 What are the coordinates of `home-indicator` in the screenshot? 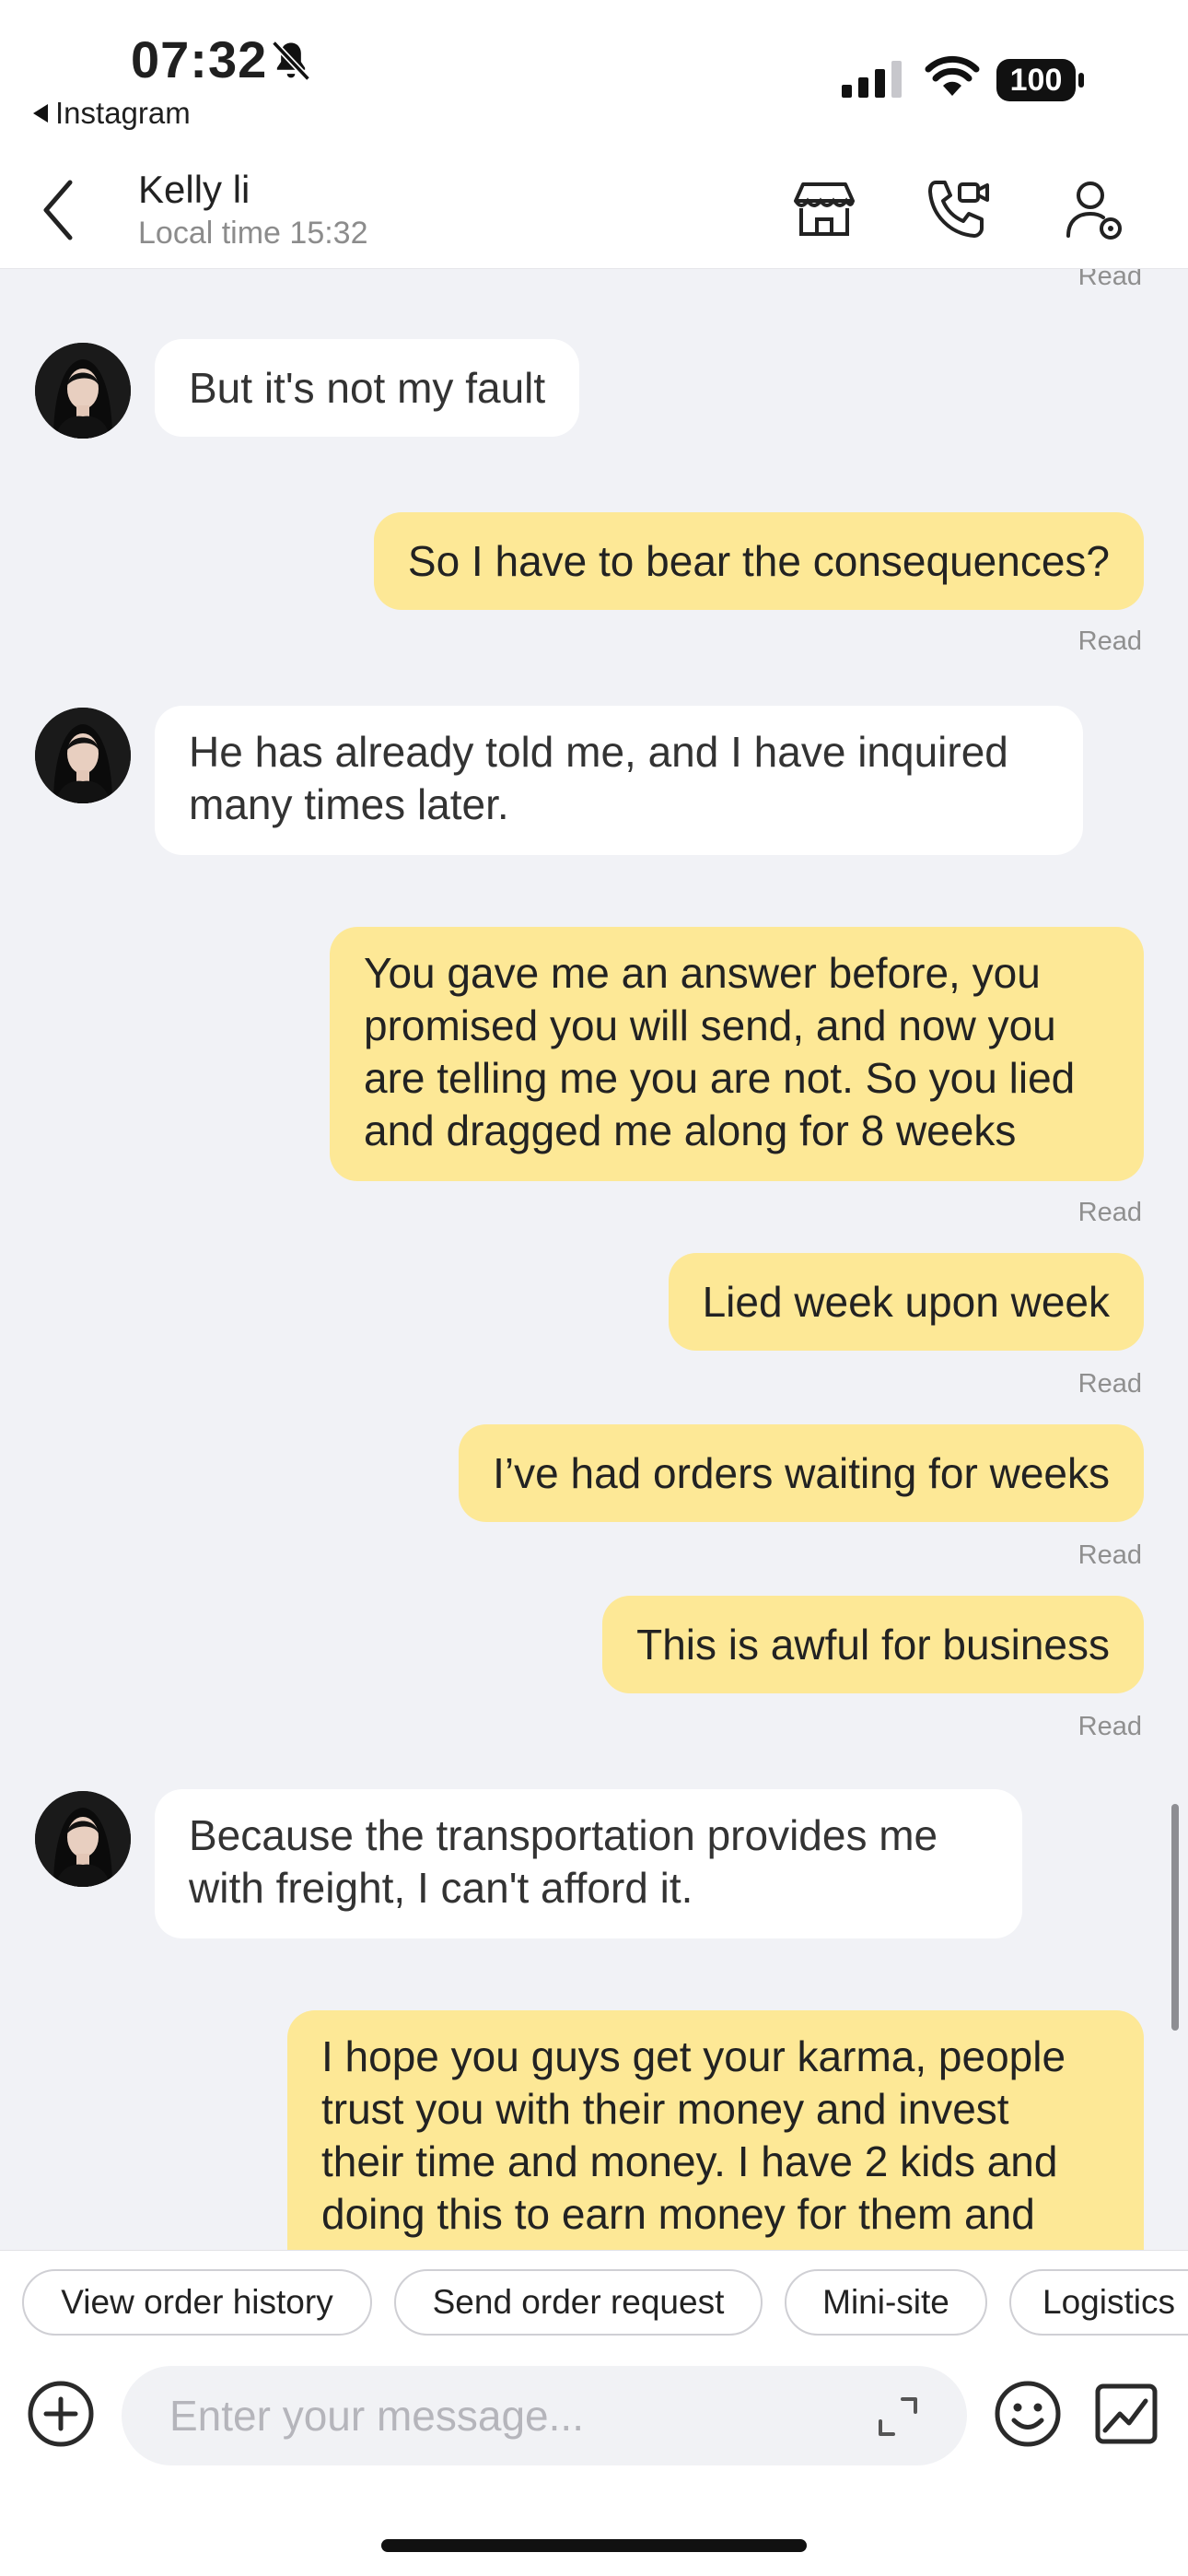 It's located at (594, 2545).